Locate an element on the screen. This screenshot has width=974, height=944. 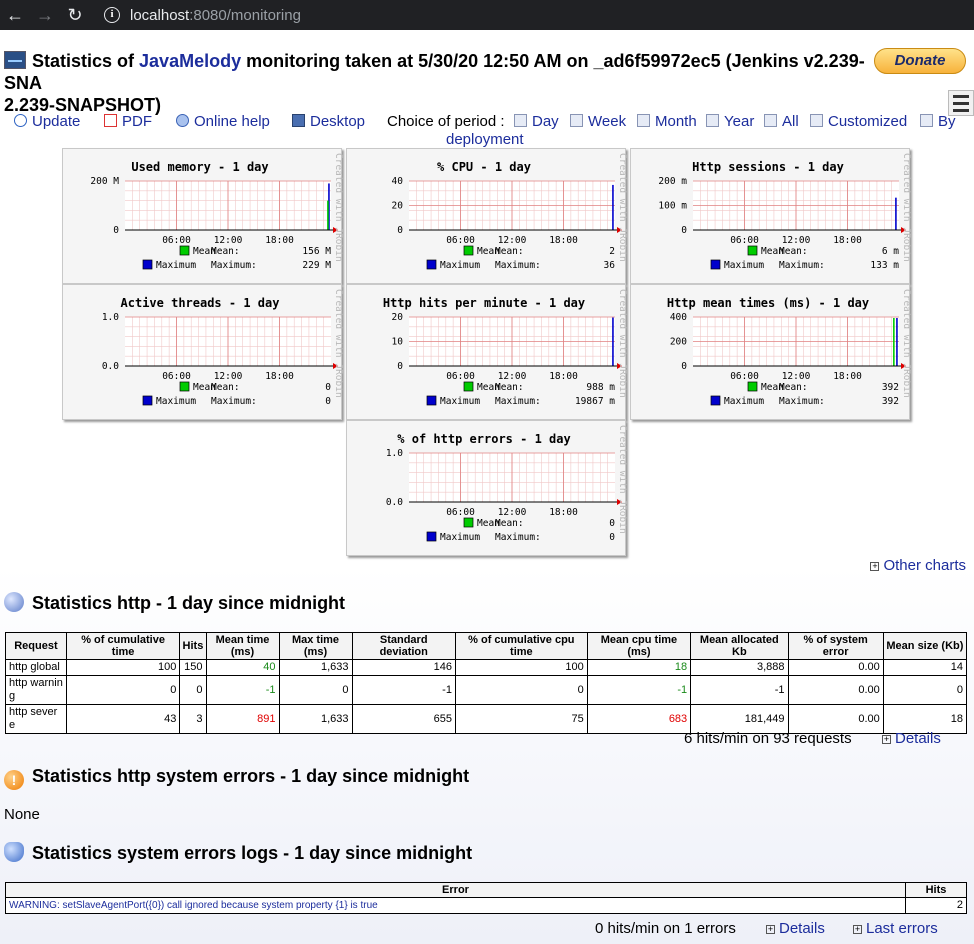
table-cell: -1 is located at coordinates (242, 690).